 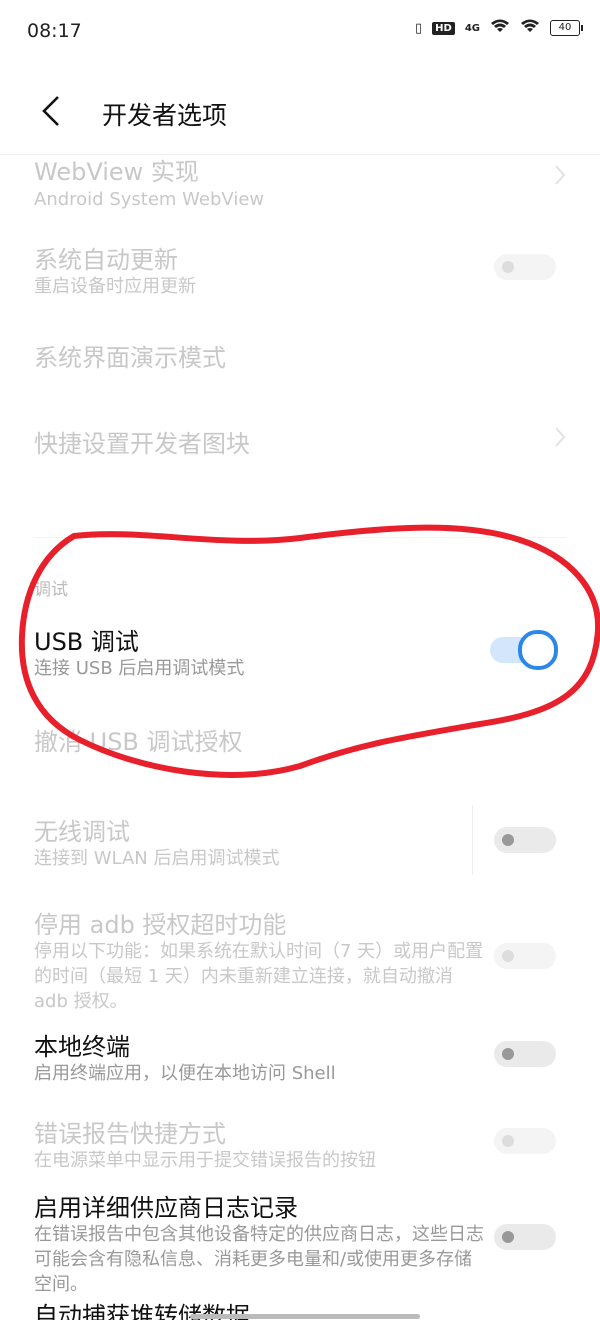 What do you see at coordinates (205, 1160) in the screenshot?
I see `bug-report-subtitle: 在电源菜单中显示用于提交错误报告的按钮` at bounding box center [205, 1160].